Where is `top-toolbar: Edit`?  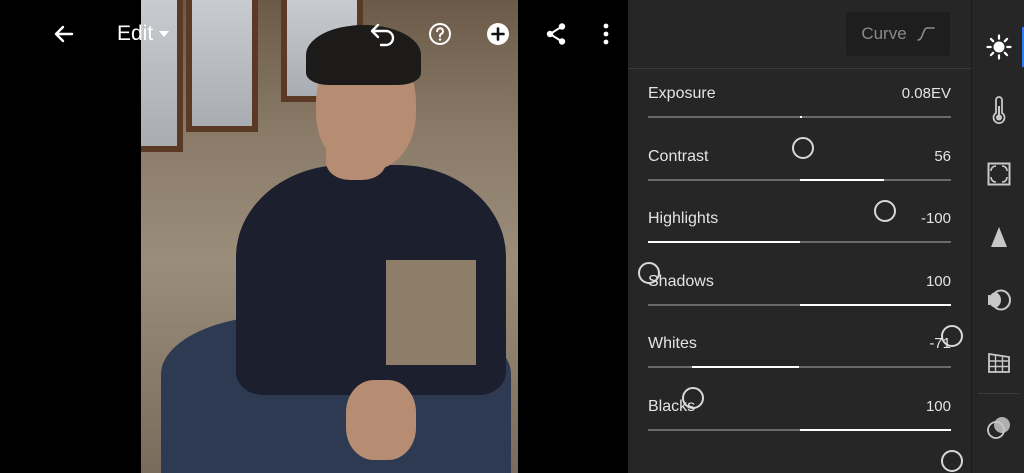 top-toolbar: Edit is located at coordinates (314, 34).